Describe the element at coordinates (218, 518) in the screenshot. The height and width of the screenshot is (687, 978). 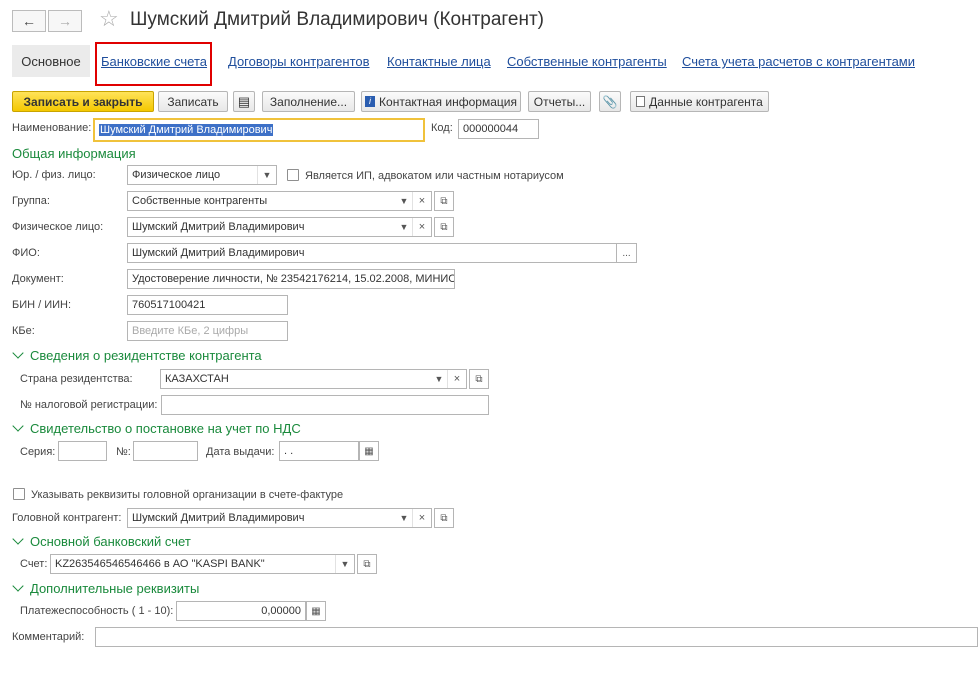
I see `head-counterparty-value: Шумский Дмитрий Владимирович` at that location.